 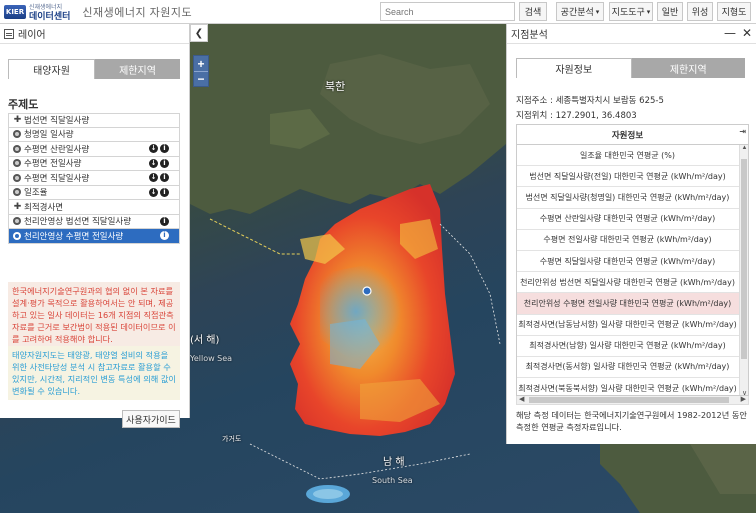 I want to click on layer-item-label: 청명일 일사량, so click(x=49, y=135).